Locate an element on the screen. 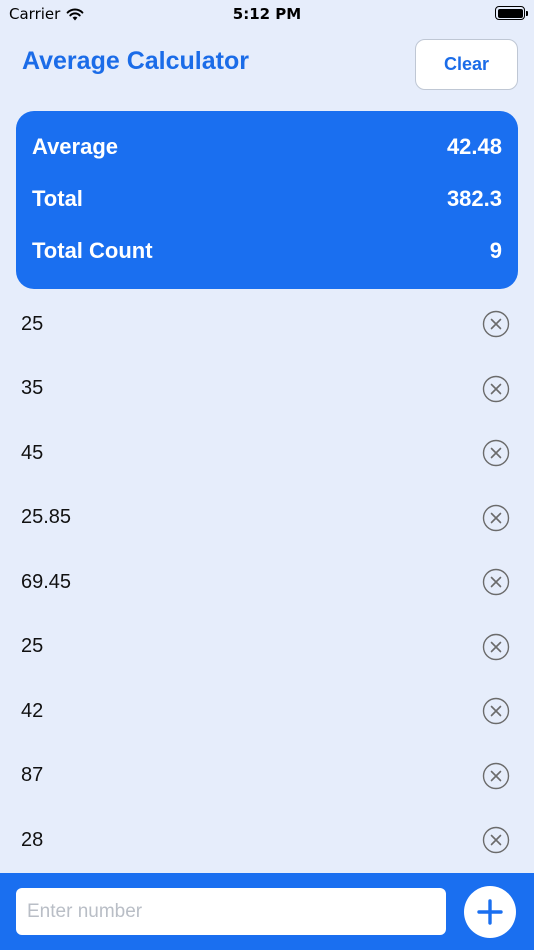 The width and height of the screenshot is (534, 950). number-input is located at coordinates (231, 911).